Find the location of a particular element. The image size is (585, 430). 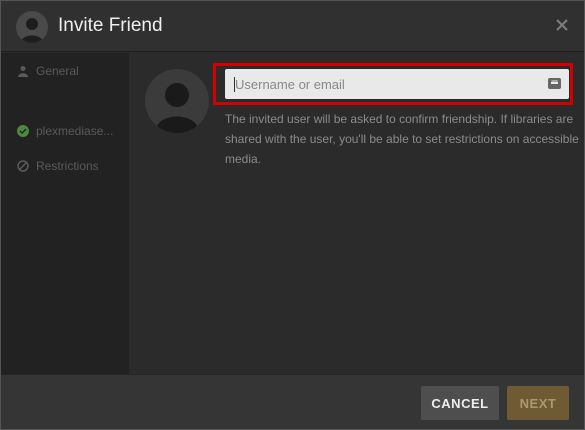

avatar is located at coordinates (32, 27).